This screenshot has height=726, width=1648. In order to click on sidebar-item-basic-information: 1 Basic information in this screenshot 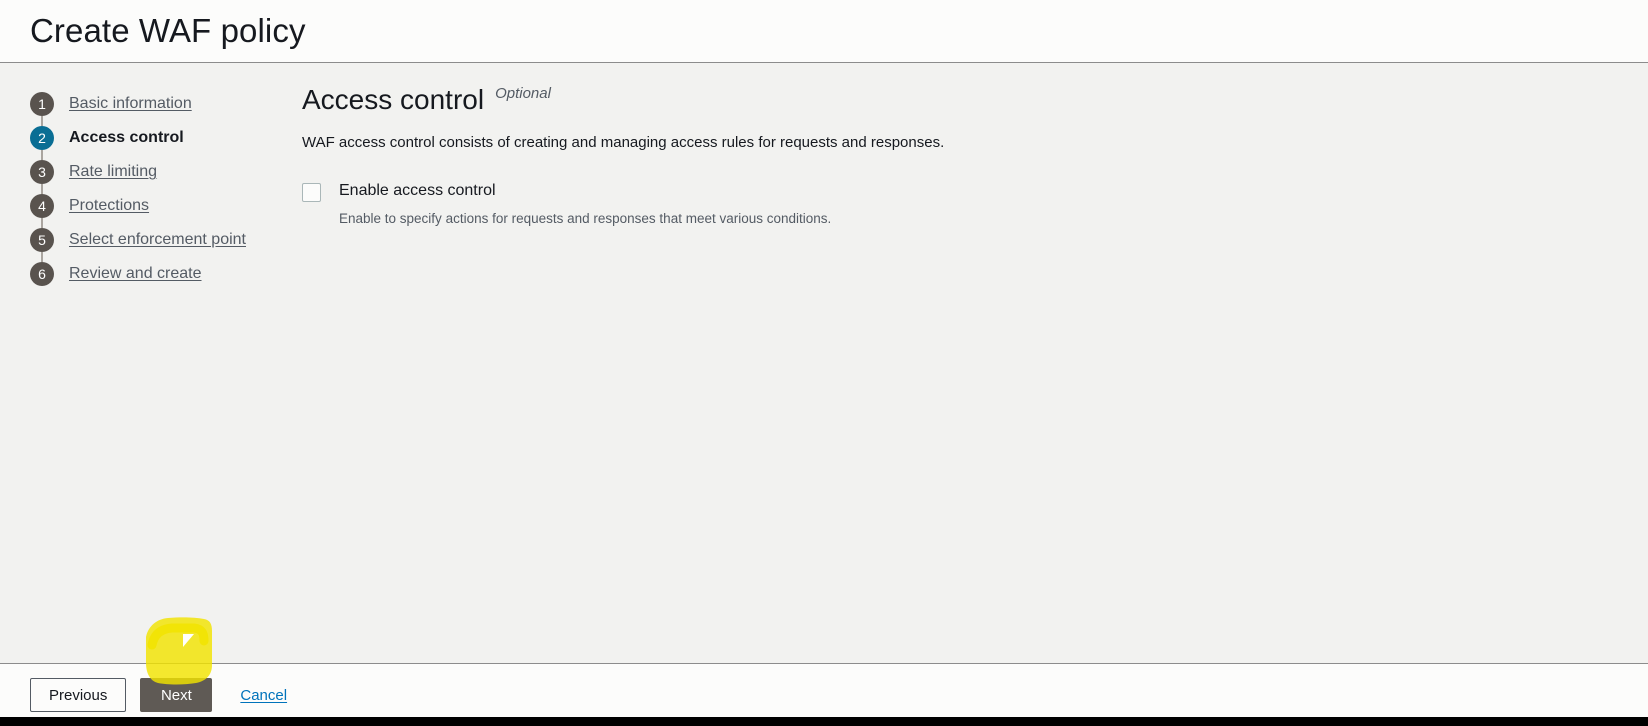, I will do `click(165, 106)`.